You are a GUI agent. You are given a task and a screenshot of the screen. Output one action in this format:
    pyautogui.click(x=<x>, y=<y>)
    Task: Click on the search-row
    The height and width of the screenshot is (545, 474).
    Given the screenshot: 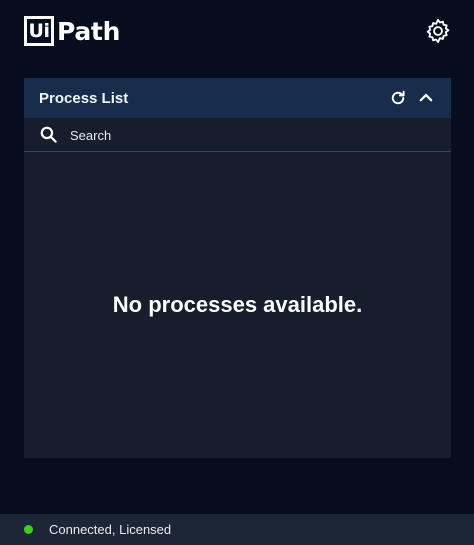 What is the action you would take?
    pyautogui.click(x=237, y=135)
    